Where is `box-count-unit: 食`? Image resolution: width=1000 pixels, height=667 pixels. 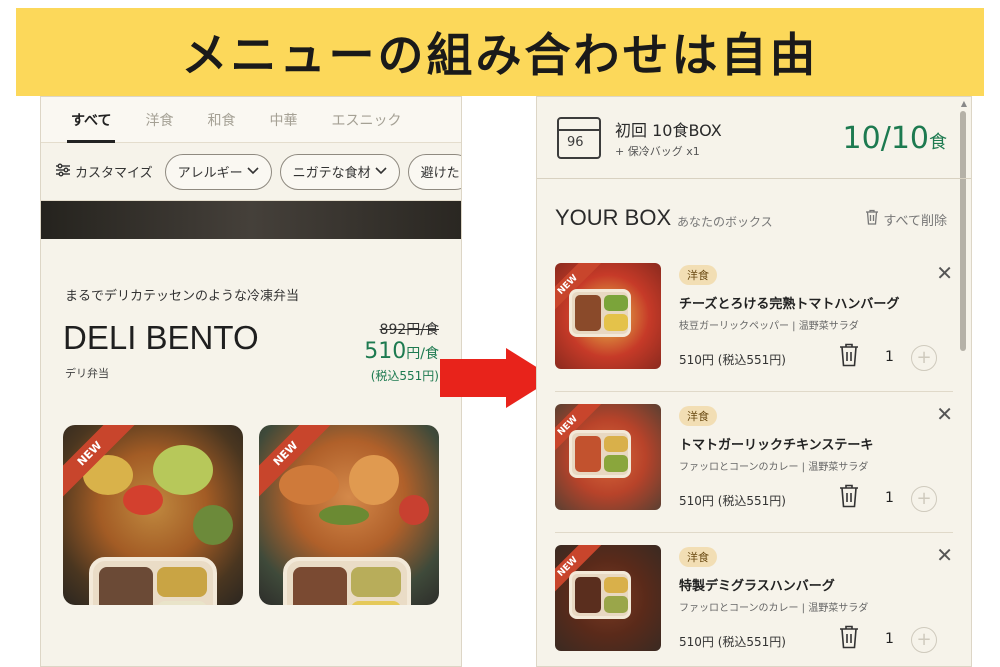
box-count-unit: 食 is located at coordinates (938, 142).